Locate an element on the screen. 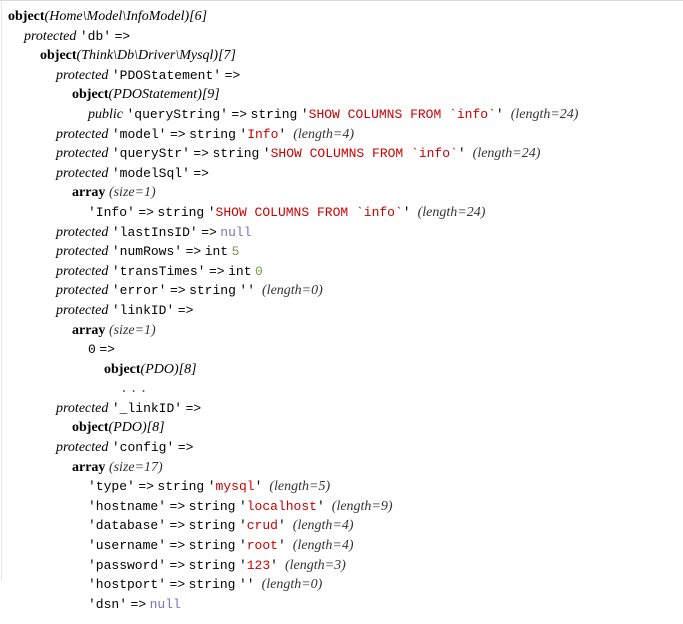 This screenshot has height=624, width=683. property-name: 'transTimes' is located at coordinates (158, 271).